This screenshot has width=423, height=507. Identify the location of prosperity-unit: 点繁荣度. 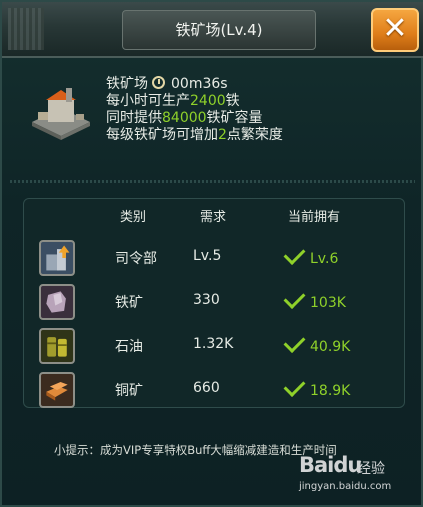
(254, 135).